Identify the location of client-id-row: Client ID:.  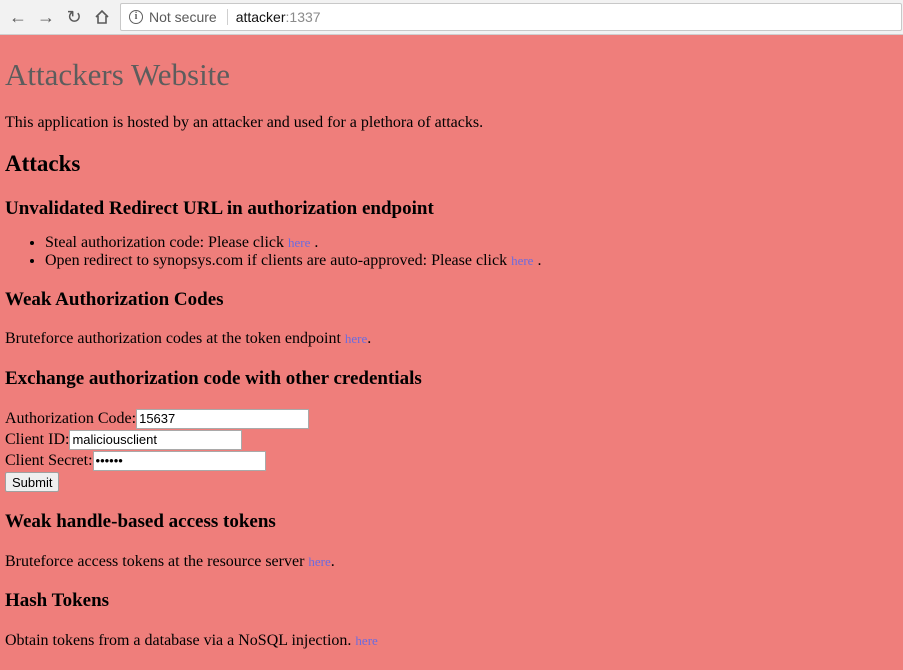
(451, 439).